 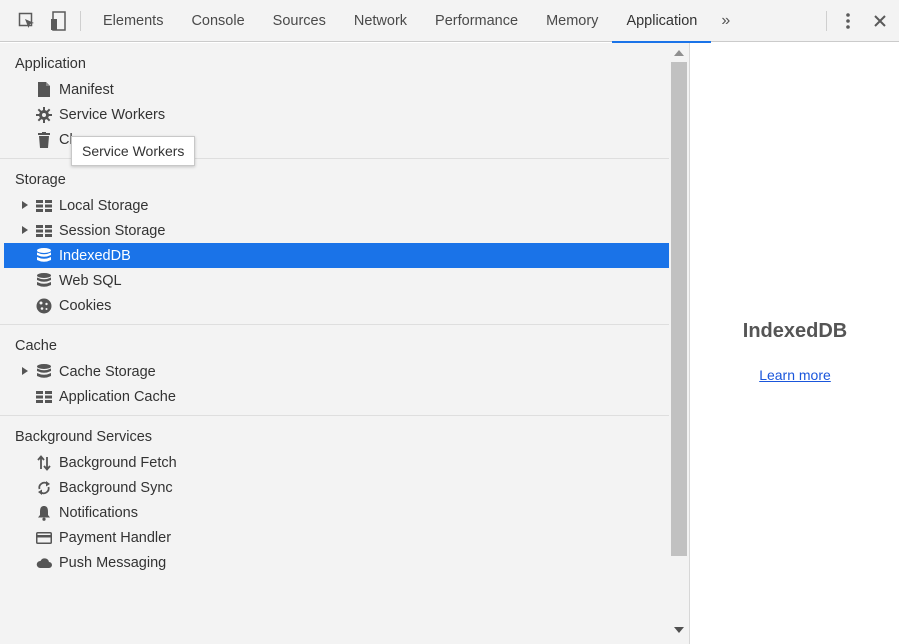 I want to click on cookie-icon, so click(x=44, y=306).